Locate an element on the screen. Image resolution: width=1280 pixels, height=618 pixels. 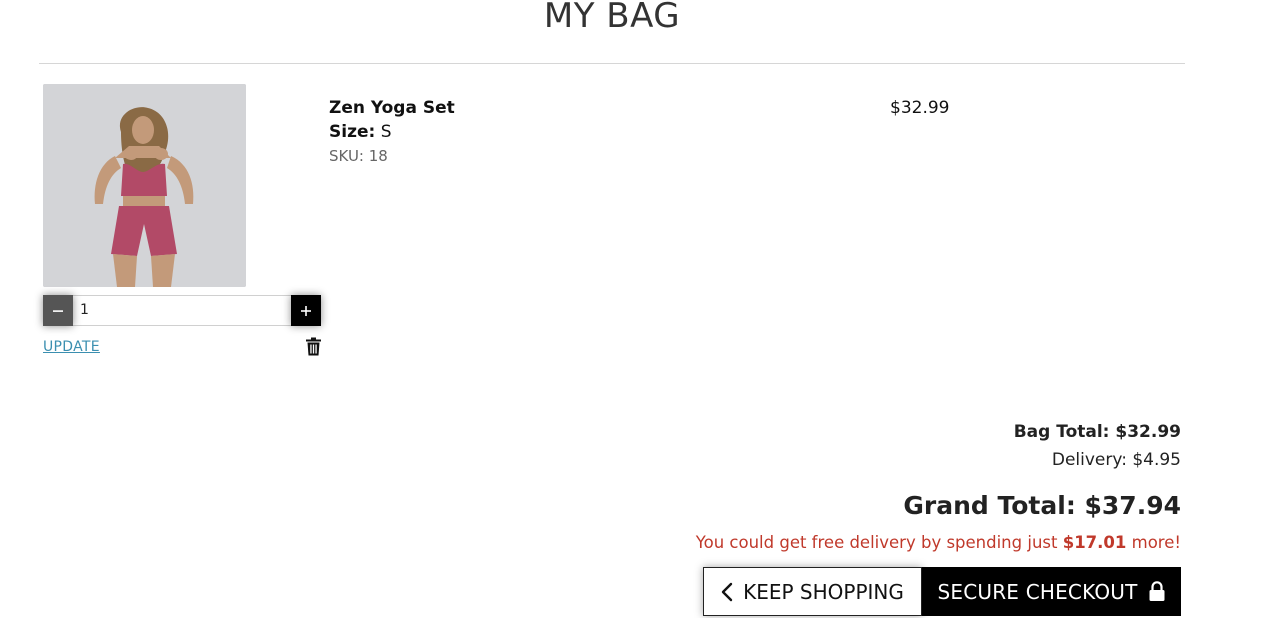
product-name: Zen Yoga Set is located at coordinates (392, 108).